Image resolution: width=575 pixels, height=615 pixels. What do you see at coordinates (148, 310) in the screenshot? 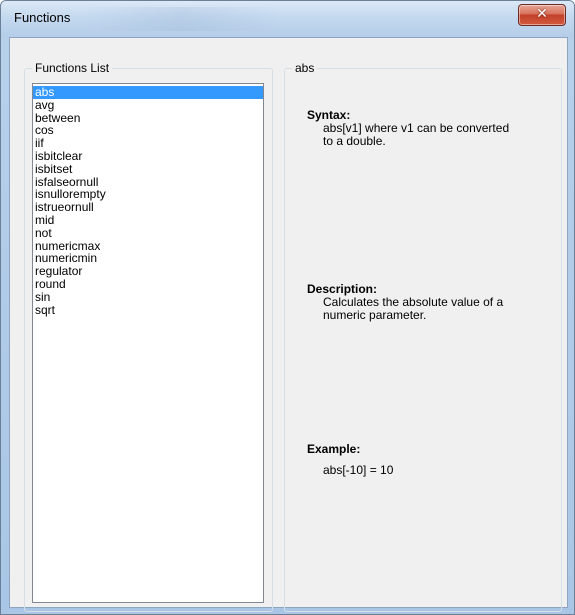
I see `function-list-item: sqrt` at bounding box center [148, 310].